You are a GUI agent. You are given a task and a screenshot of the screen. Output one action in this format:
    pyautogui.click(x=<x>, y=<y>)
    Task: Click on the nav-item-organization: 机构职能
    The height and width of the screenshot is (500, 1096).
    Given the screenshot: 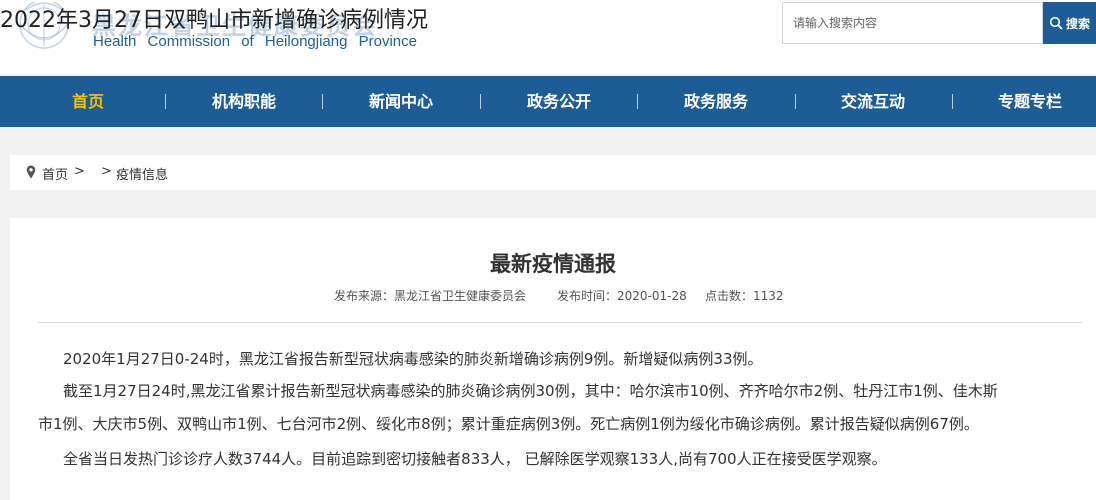 What is the action you would take?
    pyautogui.click(x=244, y=101)
    